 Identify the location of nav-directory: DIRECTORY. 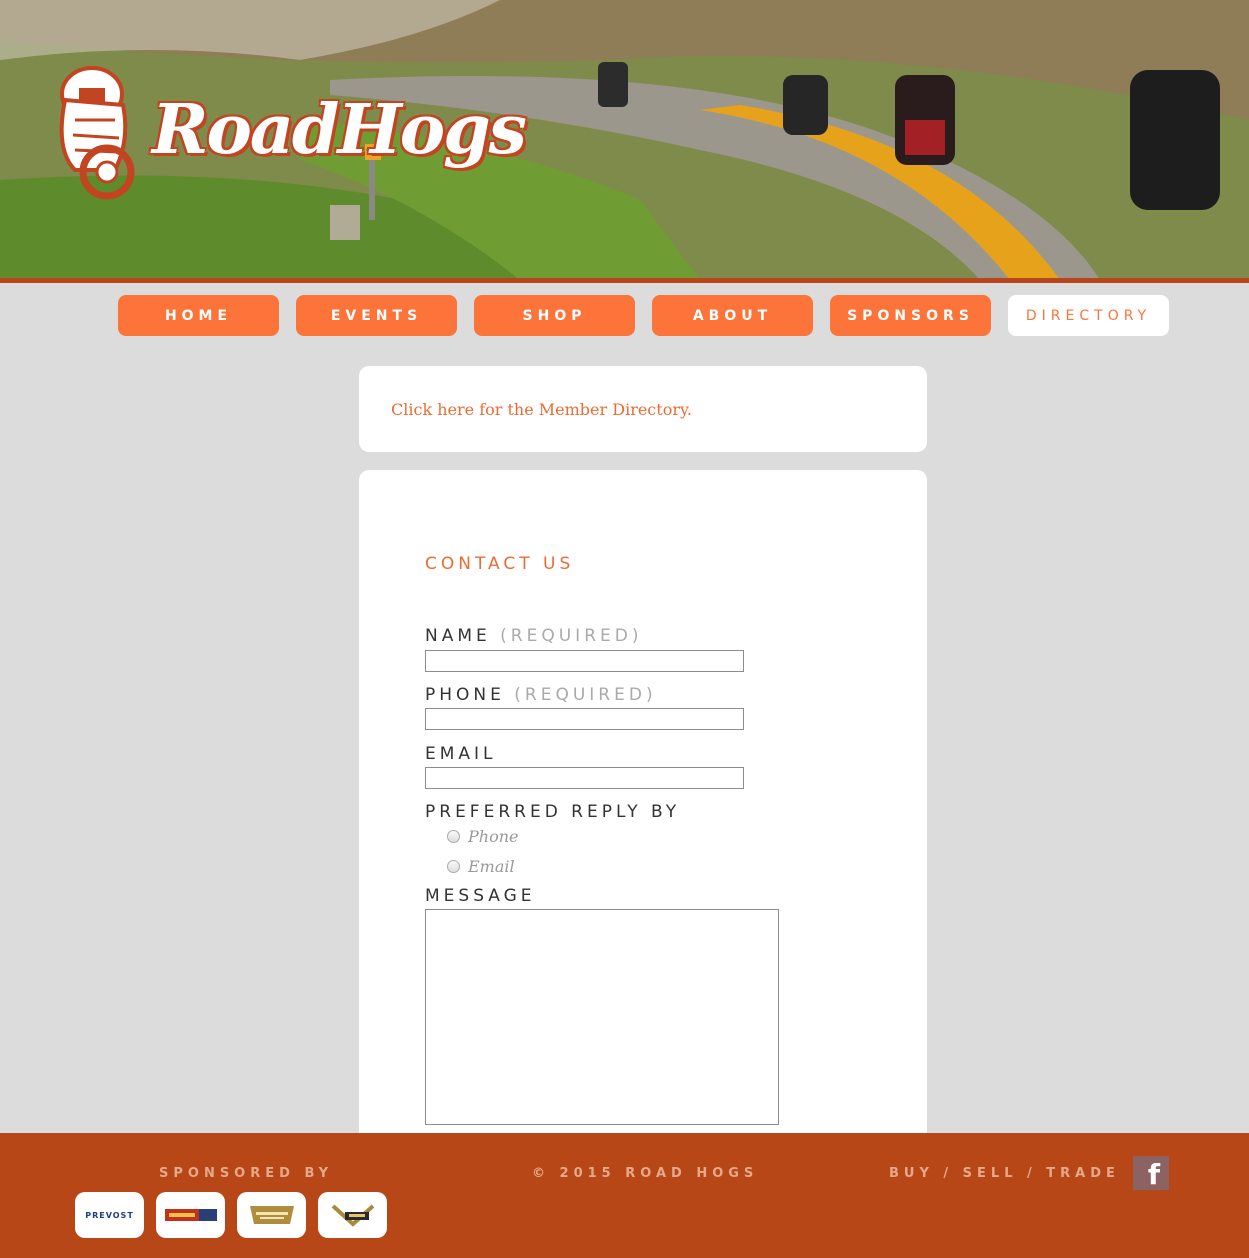
(1088, 315).